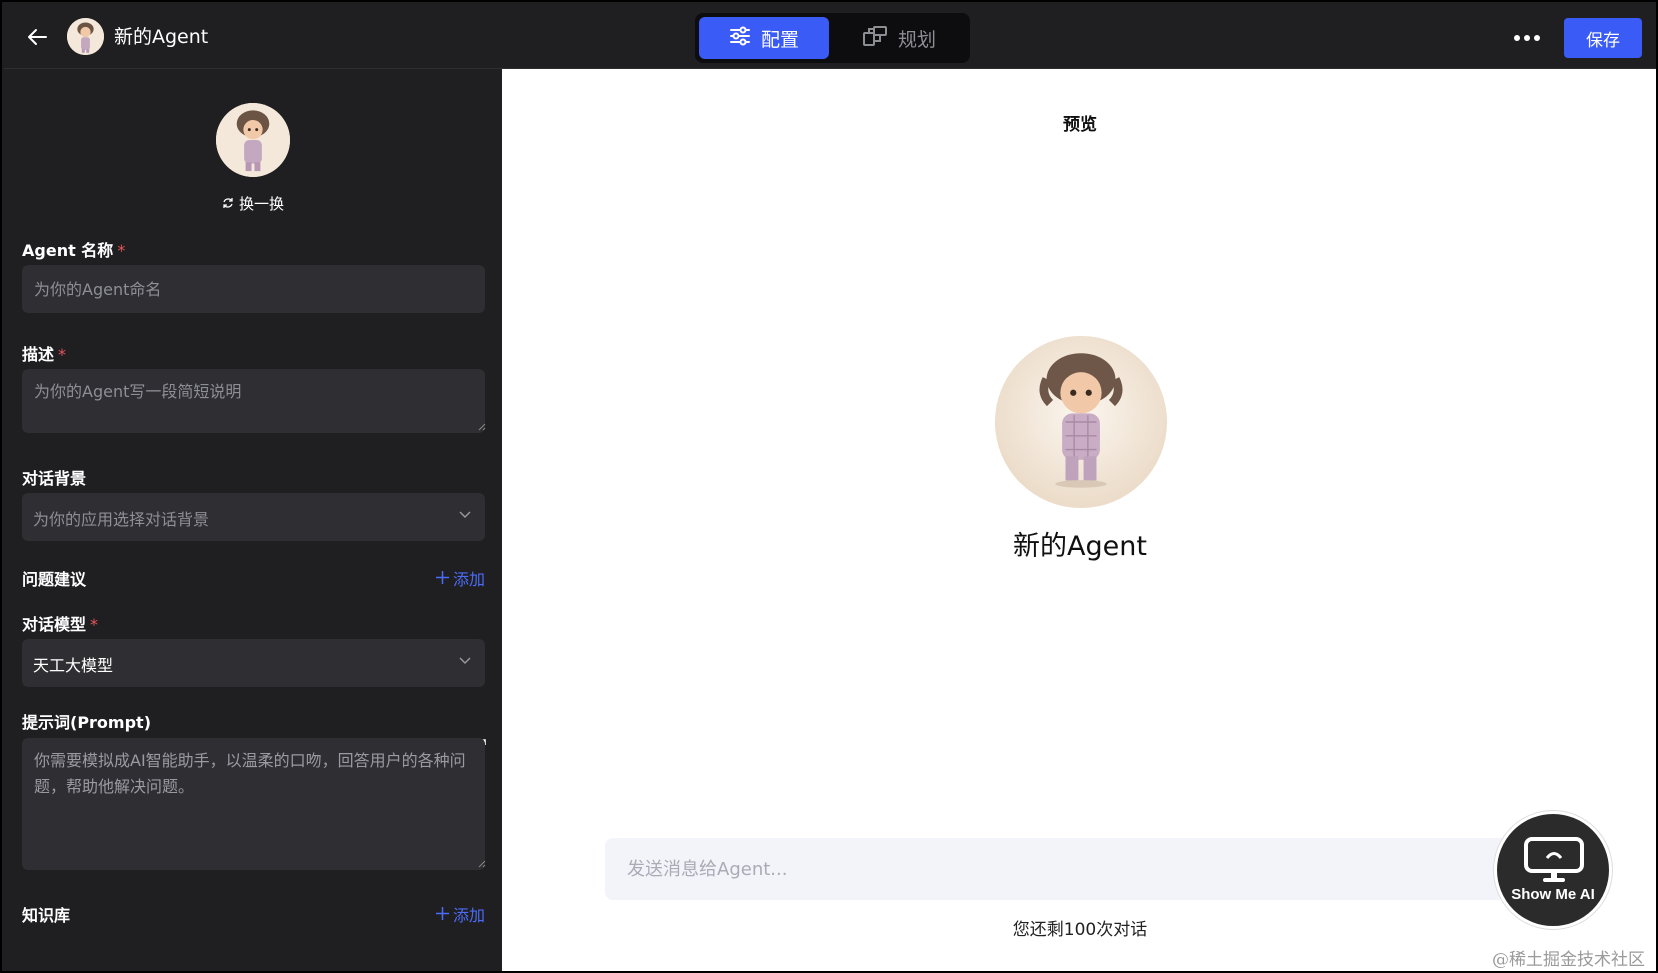 The width and height of the screenshot is (1658, 973). Describe the element at coordinates (85, 36) in the screenshot. I see `agent-avatar-small` at that location.